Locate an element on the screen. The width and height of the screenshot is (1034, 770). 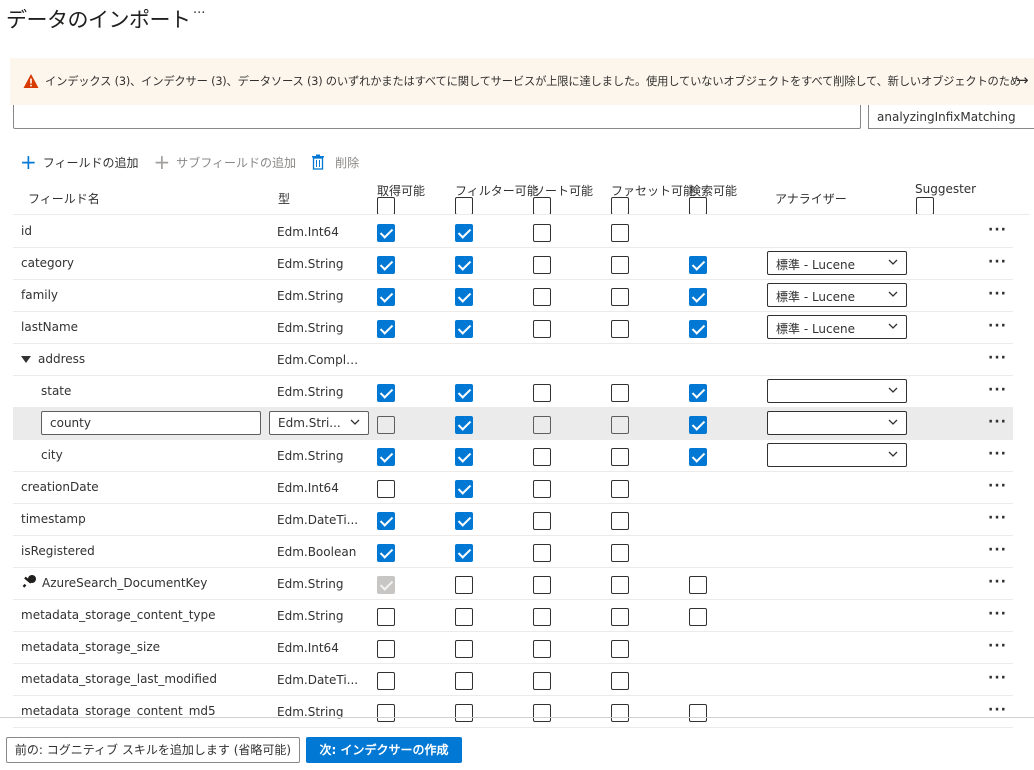
select-all-suggester-checkbox is located at coordinates (925, 206).